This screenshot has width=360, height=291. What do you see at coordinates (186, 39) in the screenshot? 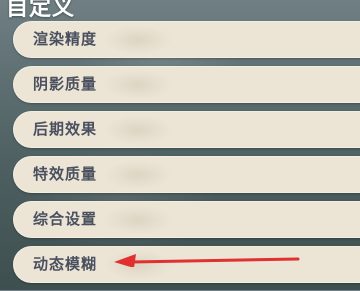
I see `menu-item-render-precision: 渲染精度` at bounding box center [186, 39].